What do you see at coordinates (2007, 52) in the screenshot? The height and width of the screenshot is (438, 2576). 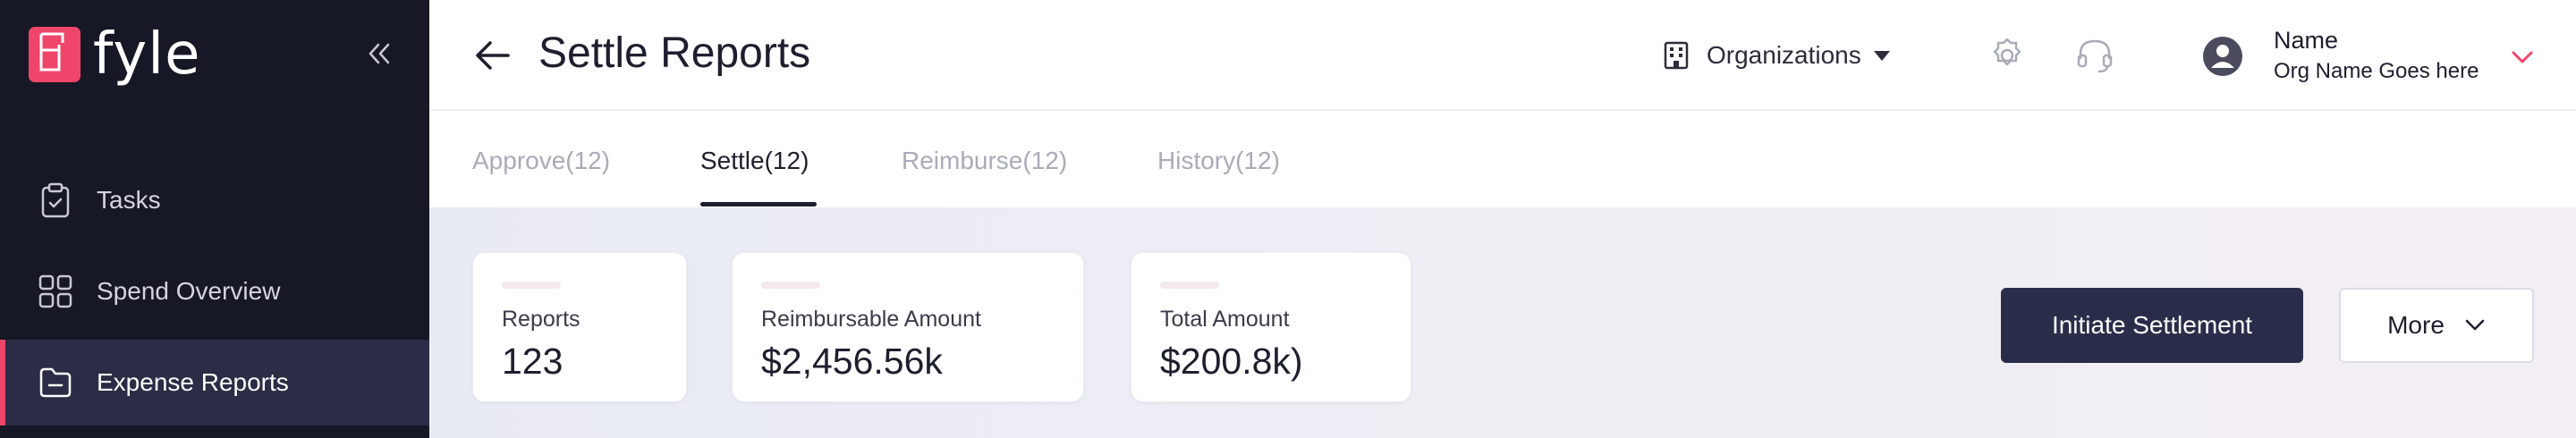 I see `gear-icon` at bounding box center [2007, 52].